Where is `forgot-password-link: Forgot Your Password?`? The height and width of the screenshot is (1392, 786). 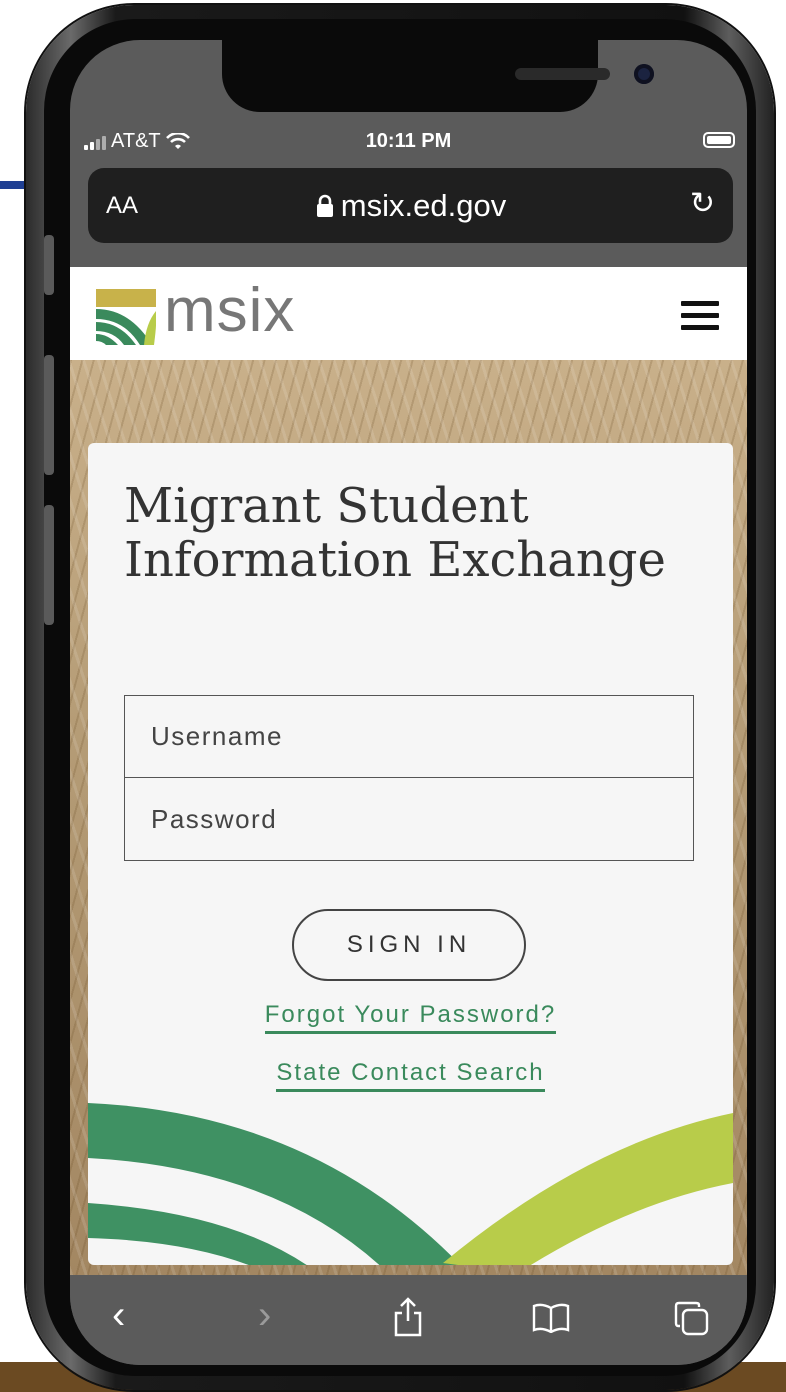 forgot-password-link: Forgot Your Password? is located at coordinates (410, 1017).